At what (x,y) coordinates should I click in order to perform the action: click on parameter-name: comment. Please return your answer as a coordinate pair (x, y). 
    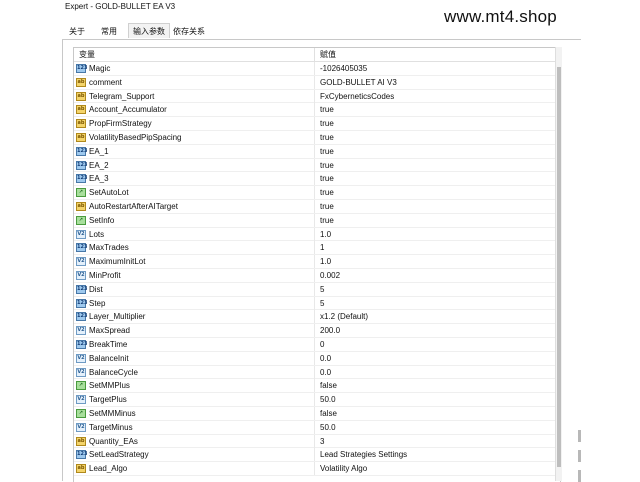
    Looking at the image, I should click on (105, 82).